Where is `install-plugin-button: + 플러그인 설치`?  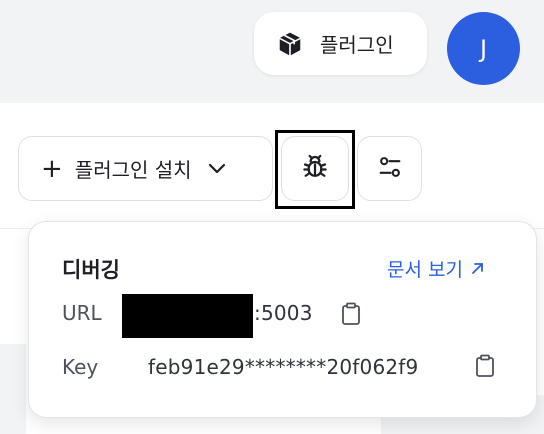 install-plugin-button: + 플러그인 설치 is located at coordinates (145, 168).